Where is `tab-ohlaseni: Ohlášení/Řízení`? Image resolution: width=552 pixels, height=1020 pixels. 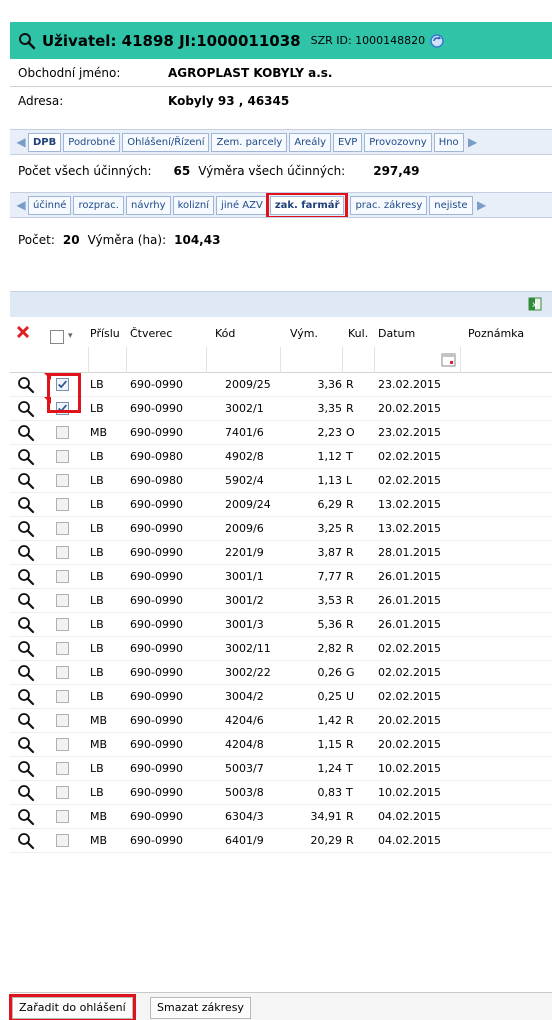 tab-ohlaseni: Ohlášení/Řízení is located at coordinates (166, 142).